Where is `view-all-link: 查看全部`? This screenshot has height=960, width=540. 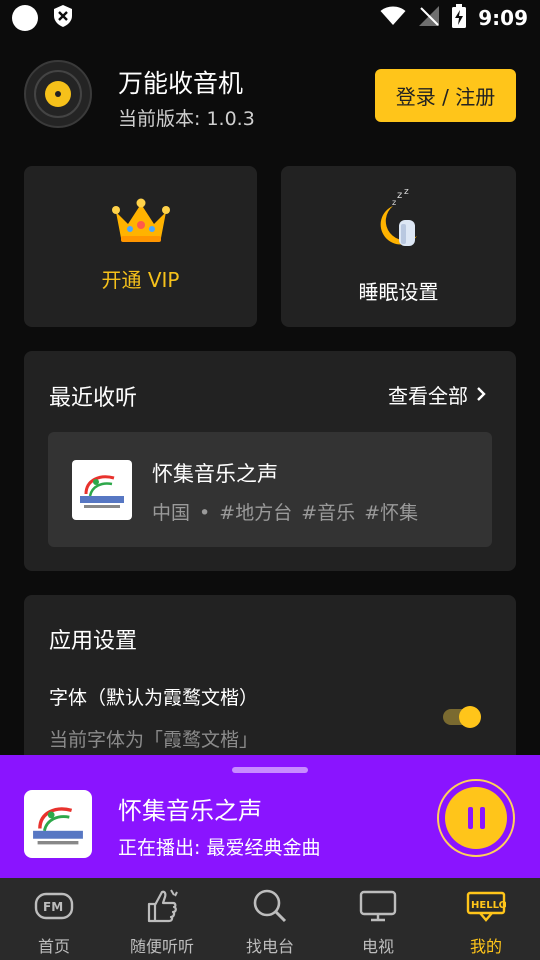
view-all-link: 查看全部 is located at coordinates (437, 394).